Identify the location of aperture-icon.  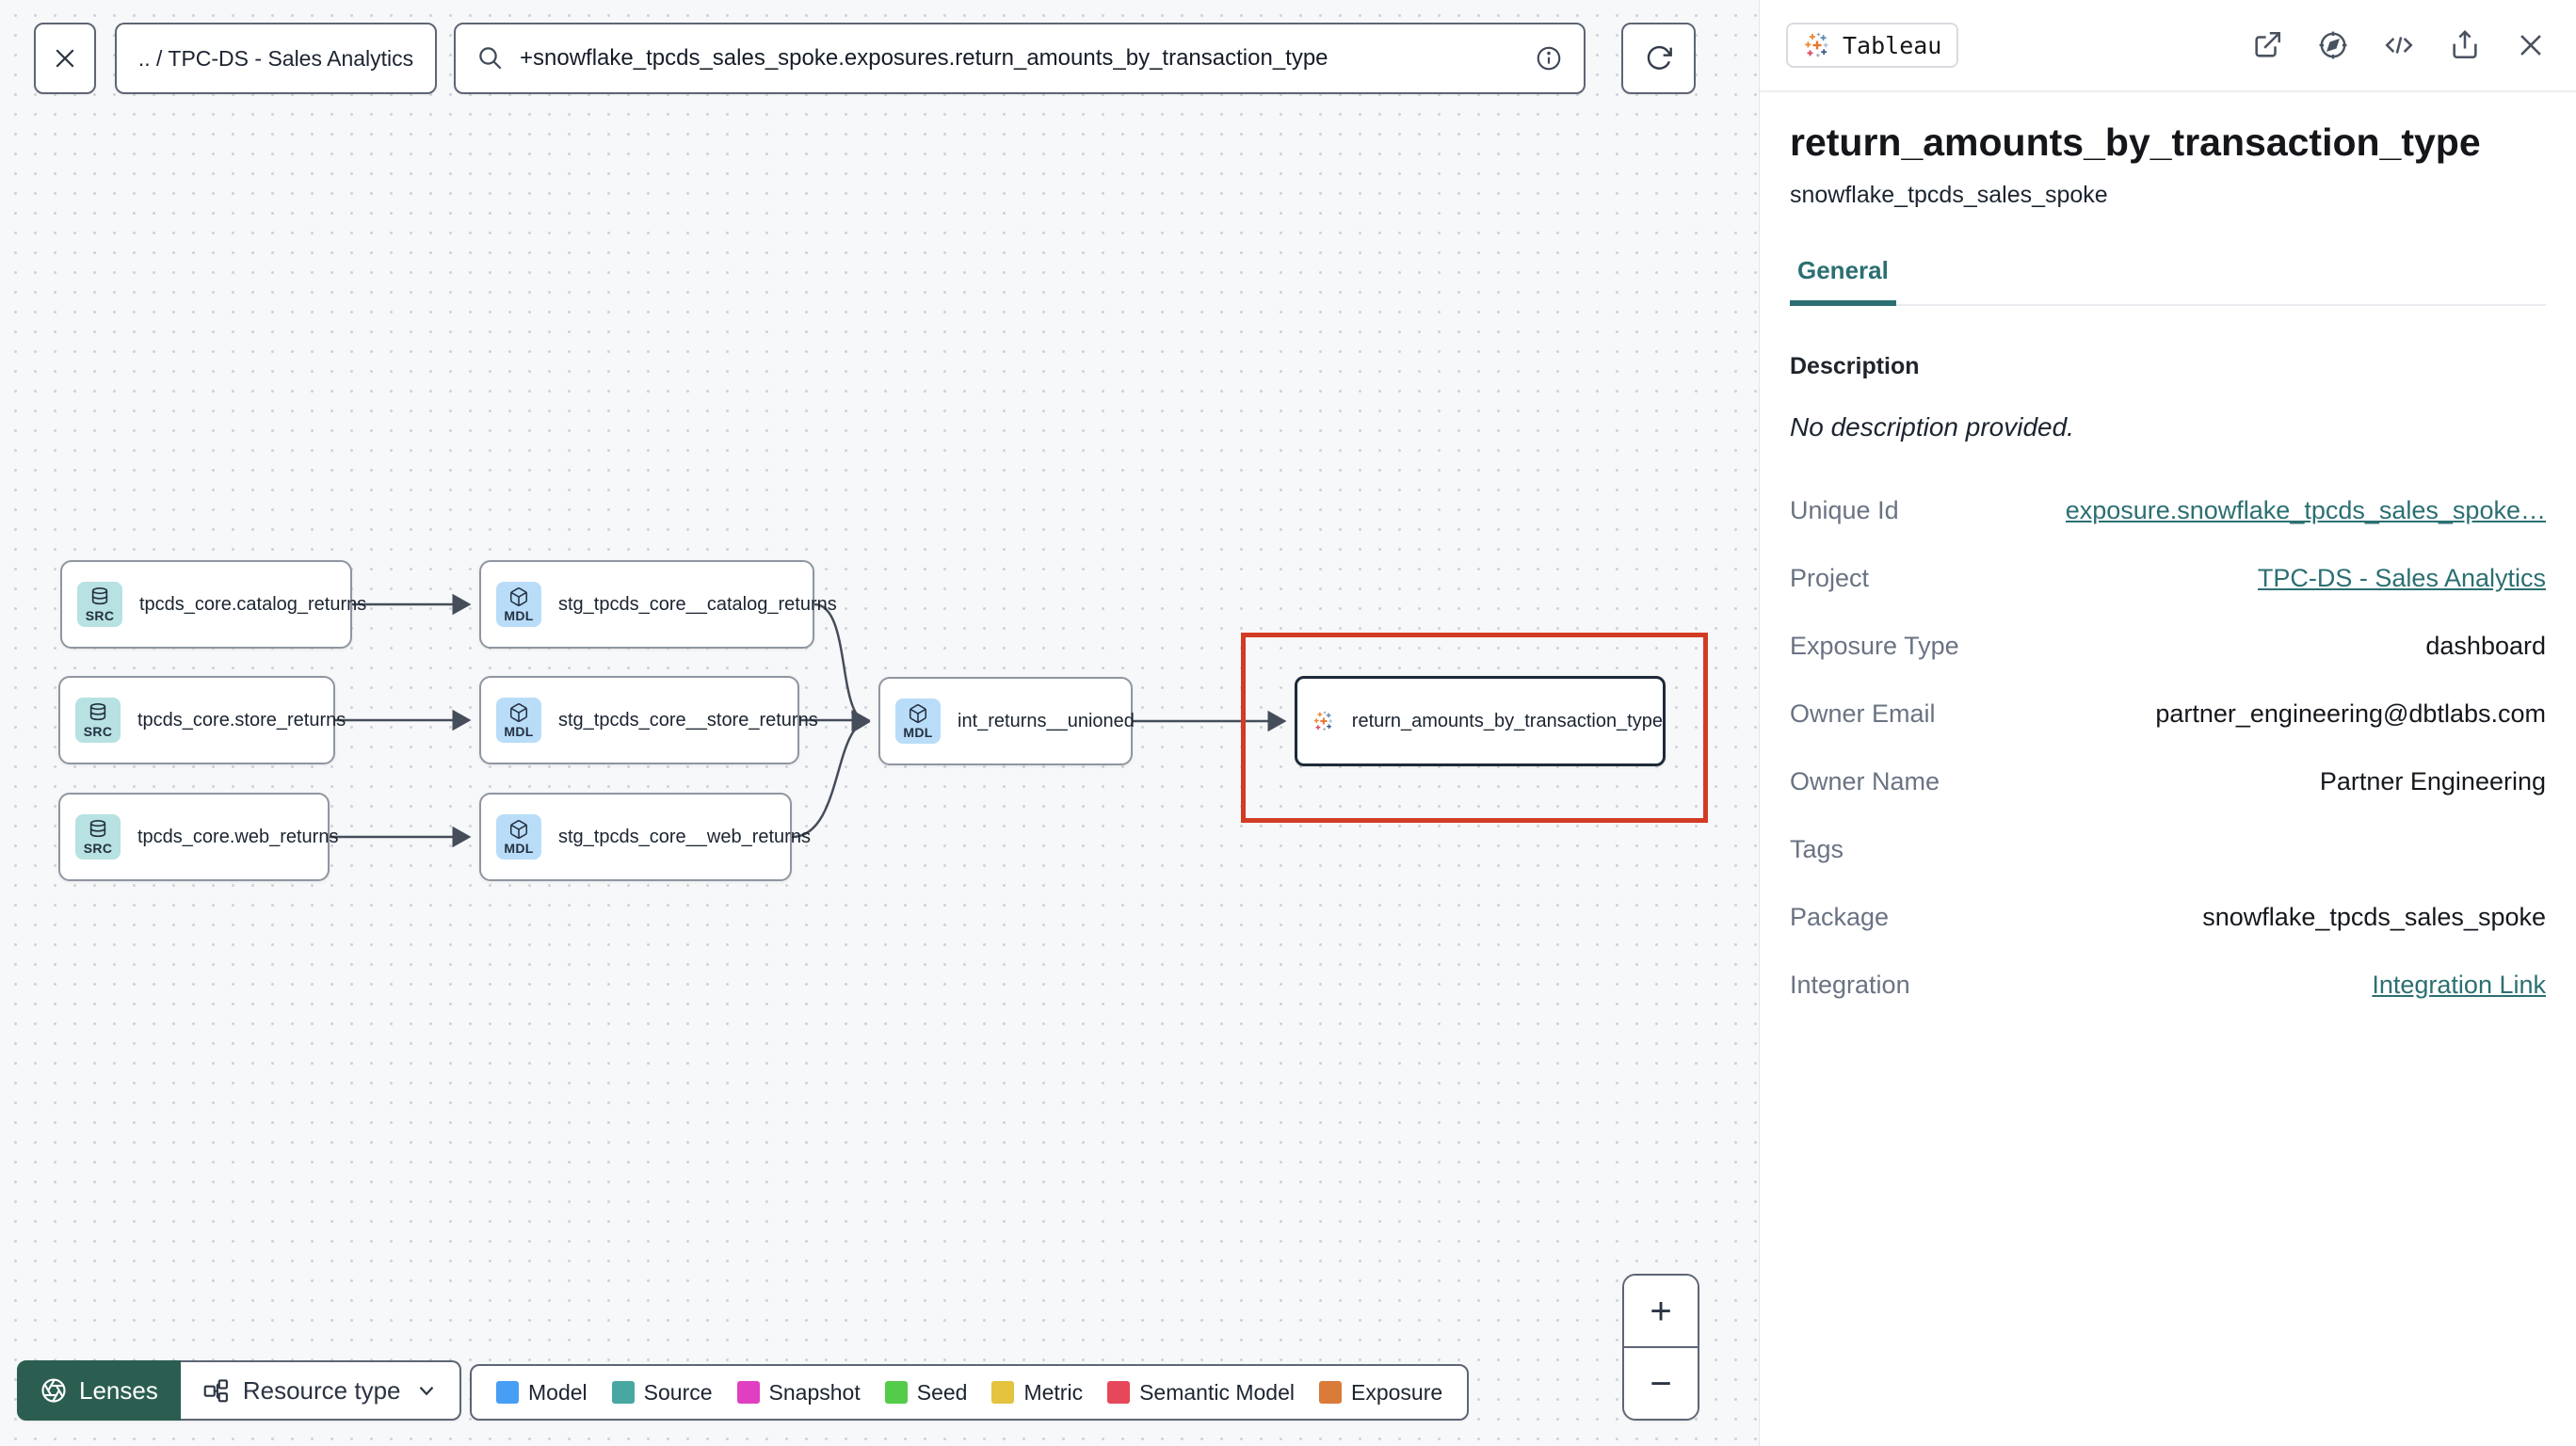
(53, 1390).